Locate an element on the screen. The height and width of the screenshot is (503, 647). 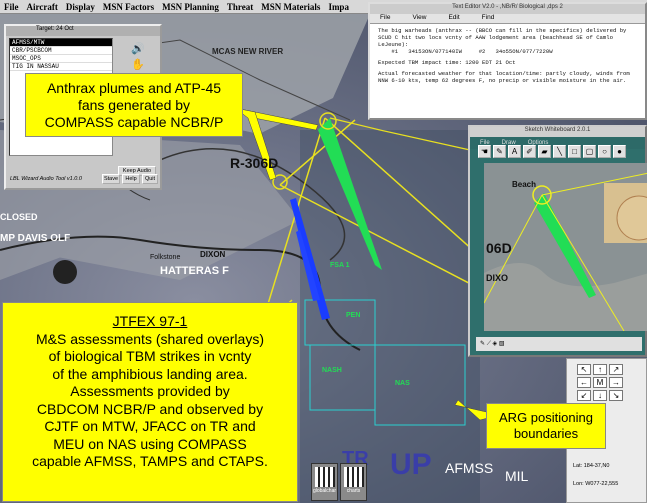
eraser-tool-icon: ▰ is located at coordinates (544, 151).